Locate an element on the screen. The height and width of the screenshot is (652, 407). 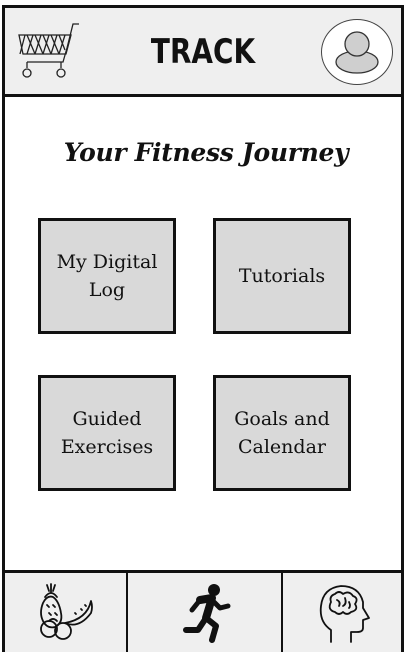
header-bar: TRACK is located at coordinates (203, 52).